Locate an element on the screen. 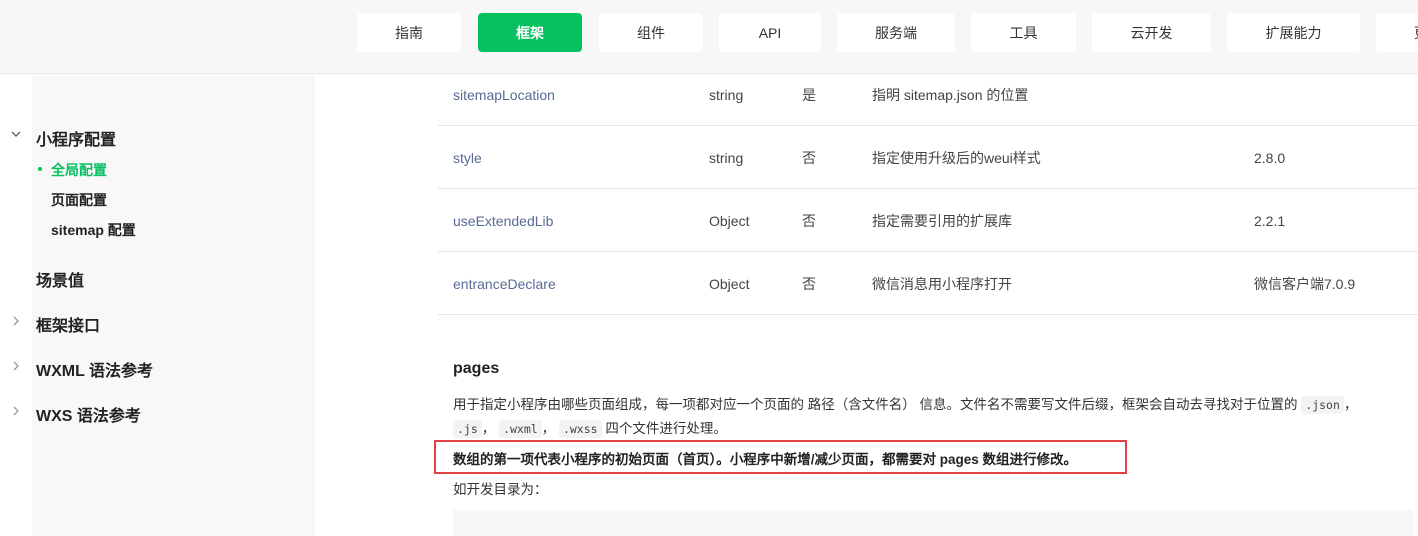  section-heading-pages: pages is located at coordinates (476, 368).